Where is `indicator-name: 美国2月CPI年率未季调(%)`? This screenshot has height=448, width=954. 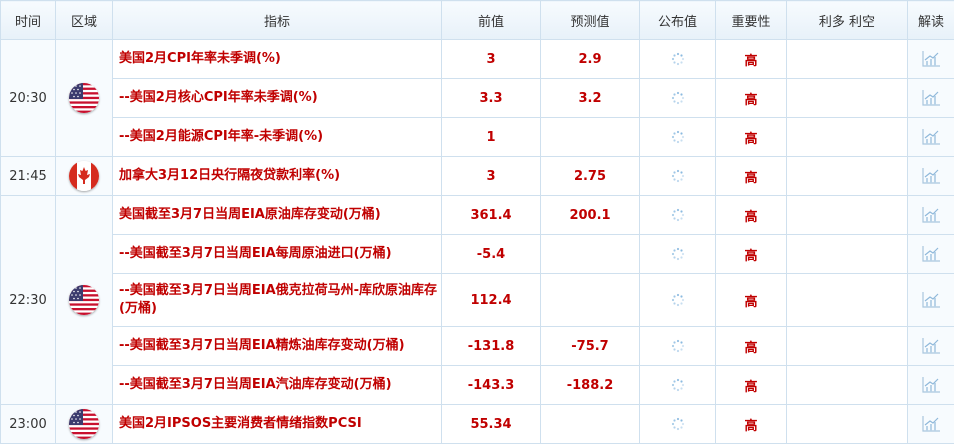 indicator-name: 美国2月CPI年率未季调(%) is located at coordinates (277, 59).